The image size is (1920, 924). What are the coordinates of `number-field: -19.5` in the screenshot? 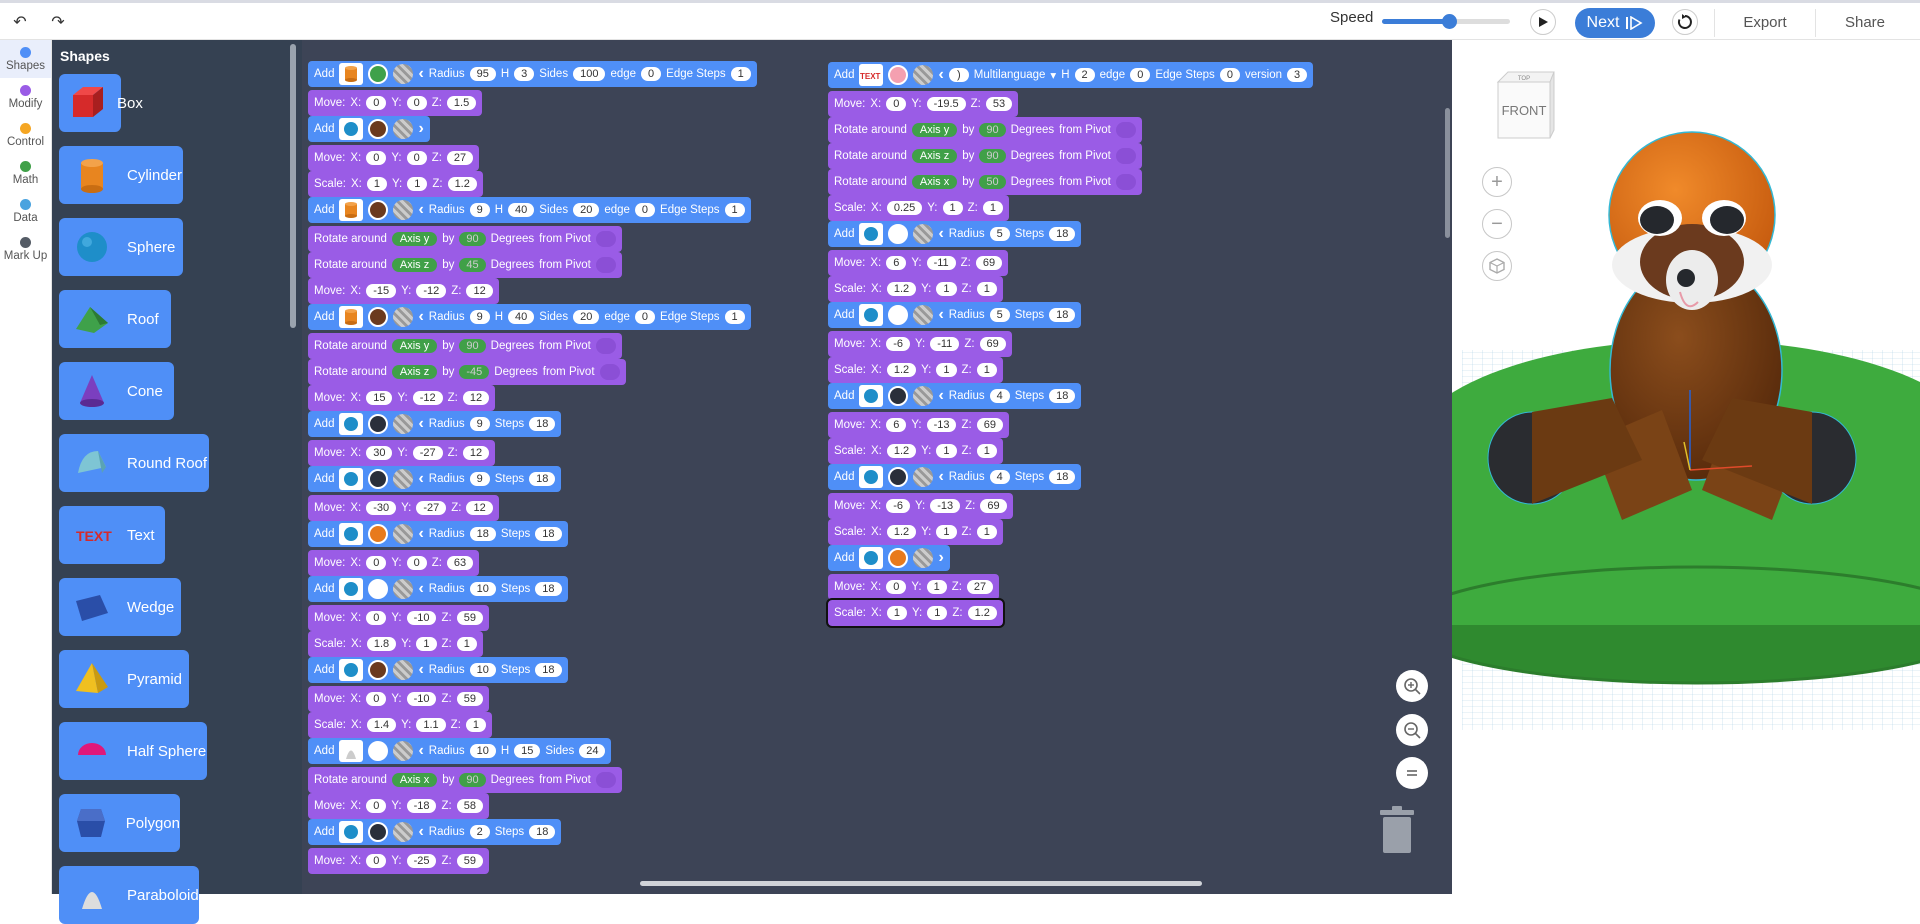 It's located at (946, 104).